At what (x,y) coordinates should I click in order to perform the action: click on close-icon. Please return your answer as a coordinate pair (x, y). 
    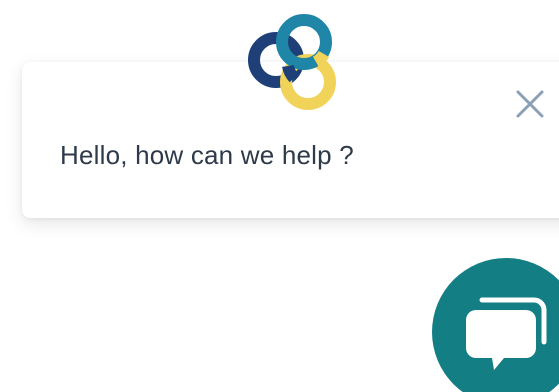
    Looking at the image, I should click on (530, 104).